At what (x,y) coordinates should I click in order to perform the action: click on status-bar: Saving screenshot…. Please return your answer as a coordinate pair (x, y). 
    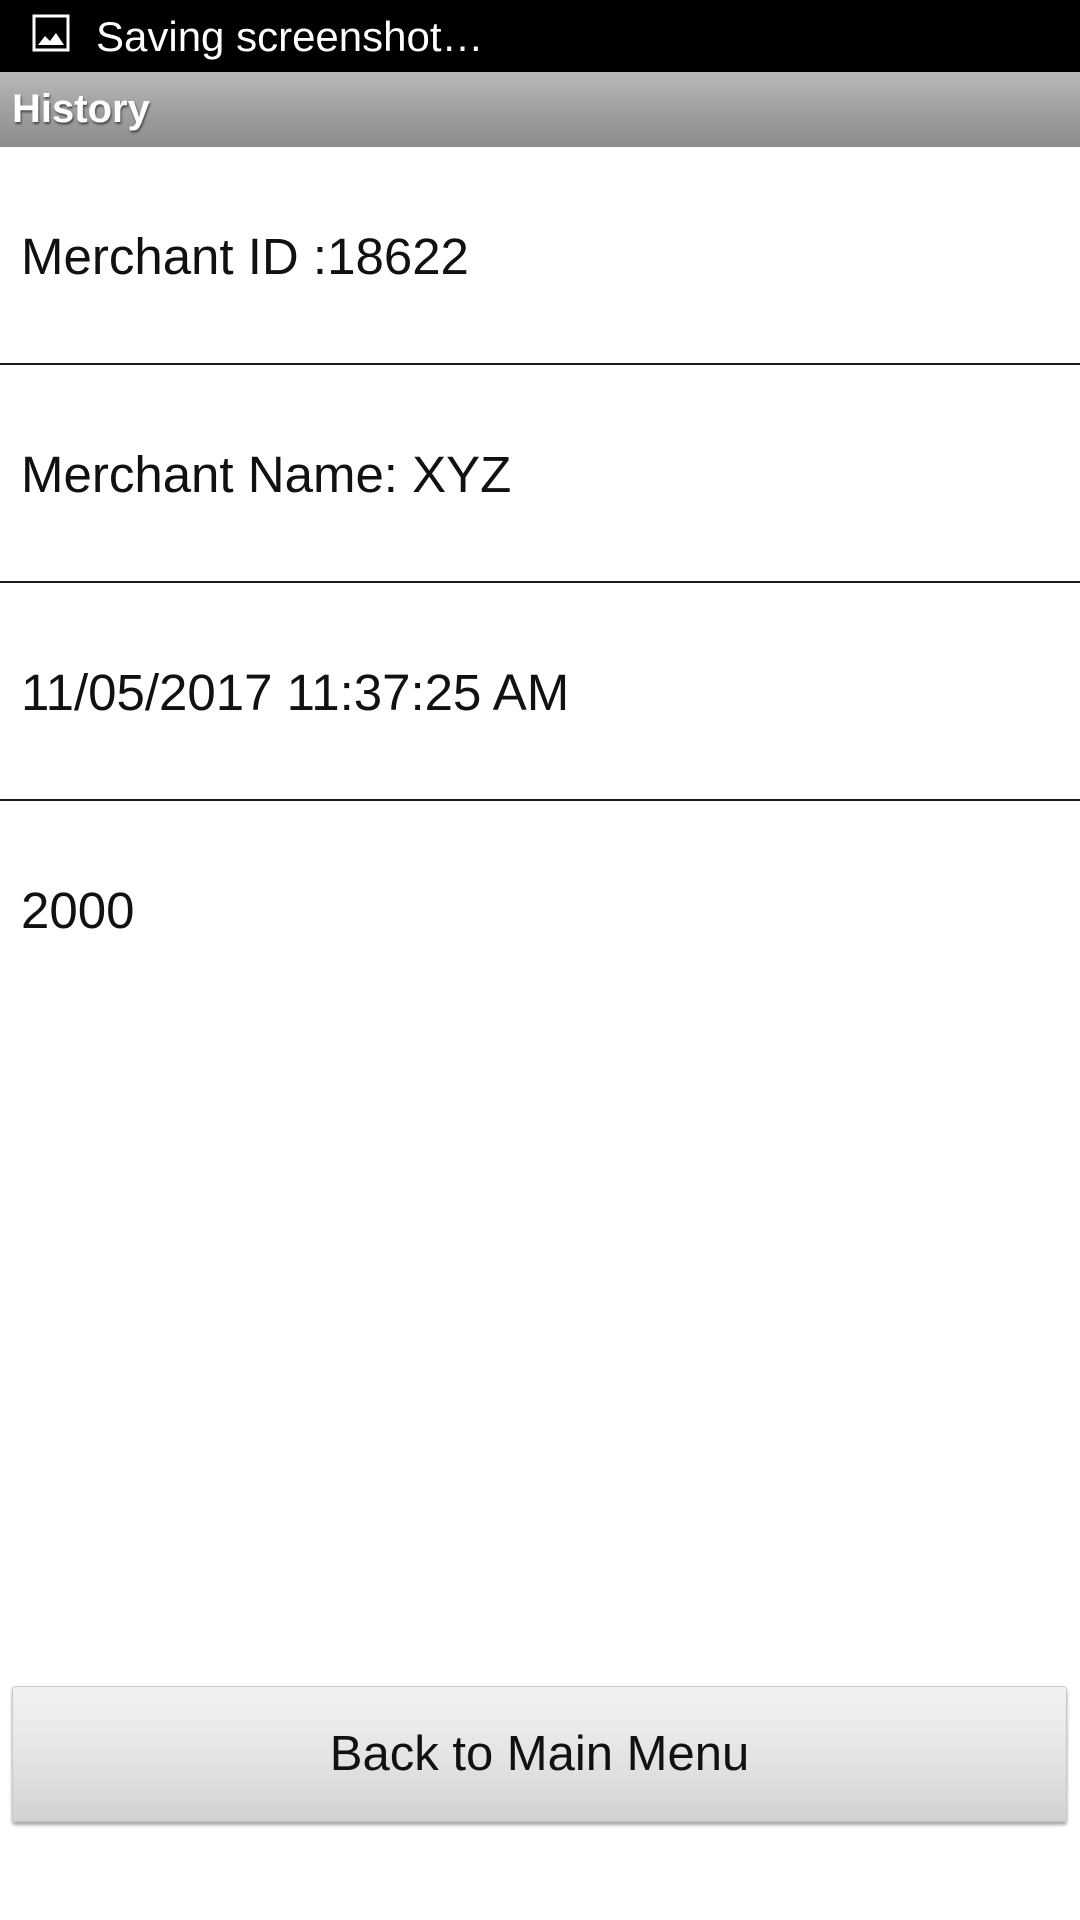
    Looking at the image, I should click on (540, 36).